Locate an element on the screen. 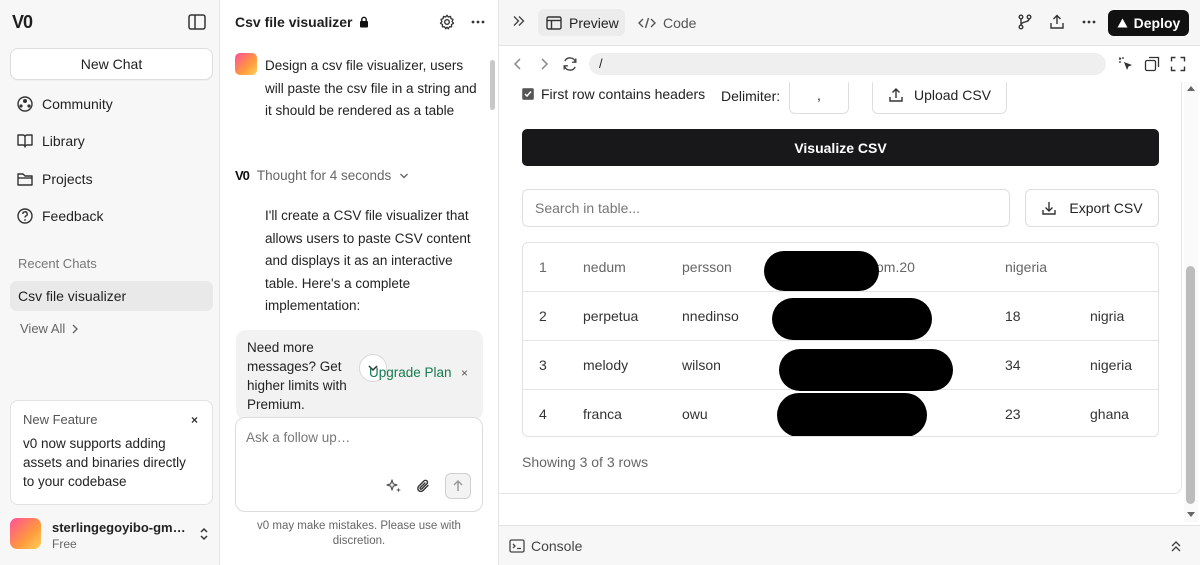  arrow-up-icon is located at coordinates (458, 486).